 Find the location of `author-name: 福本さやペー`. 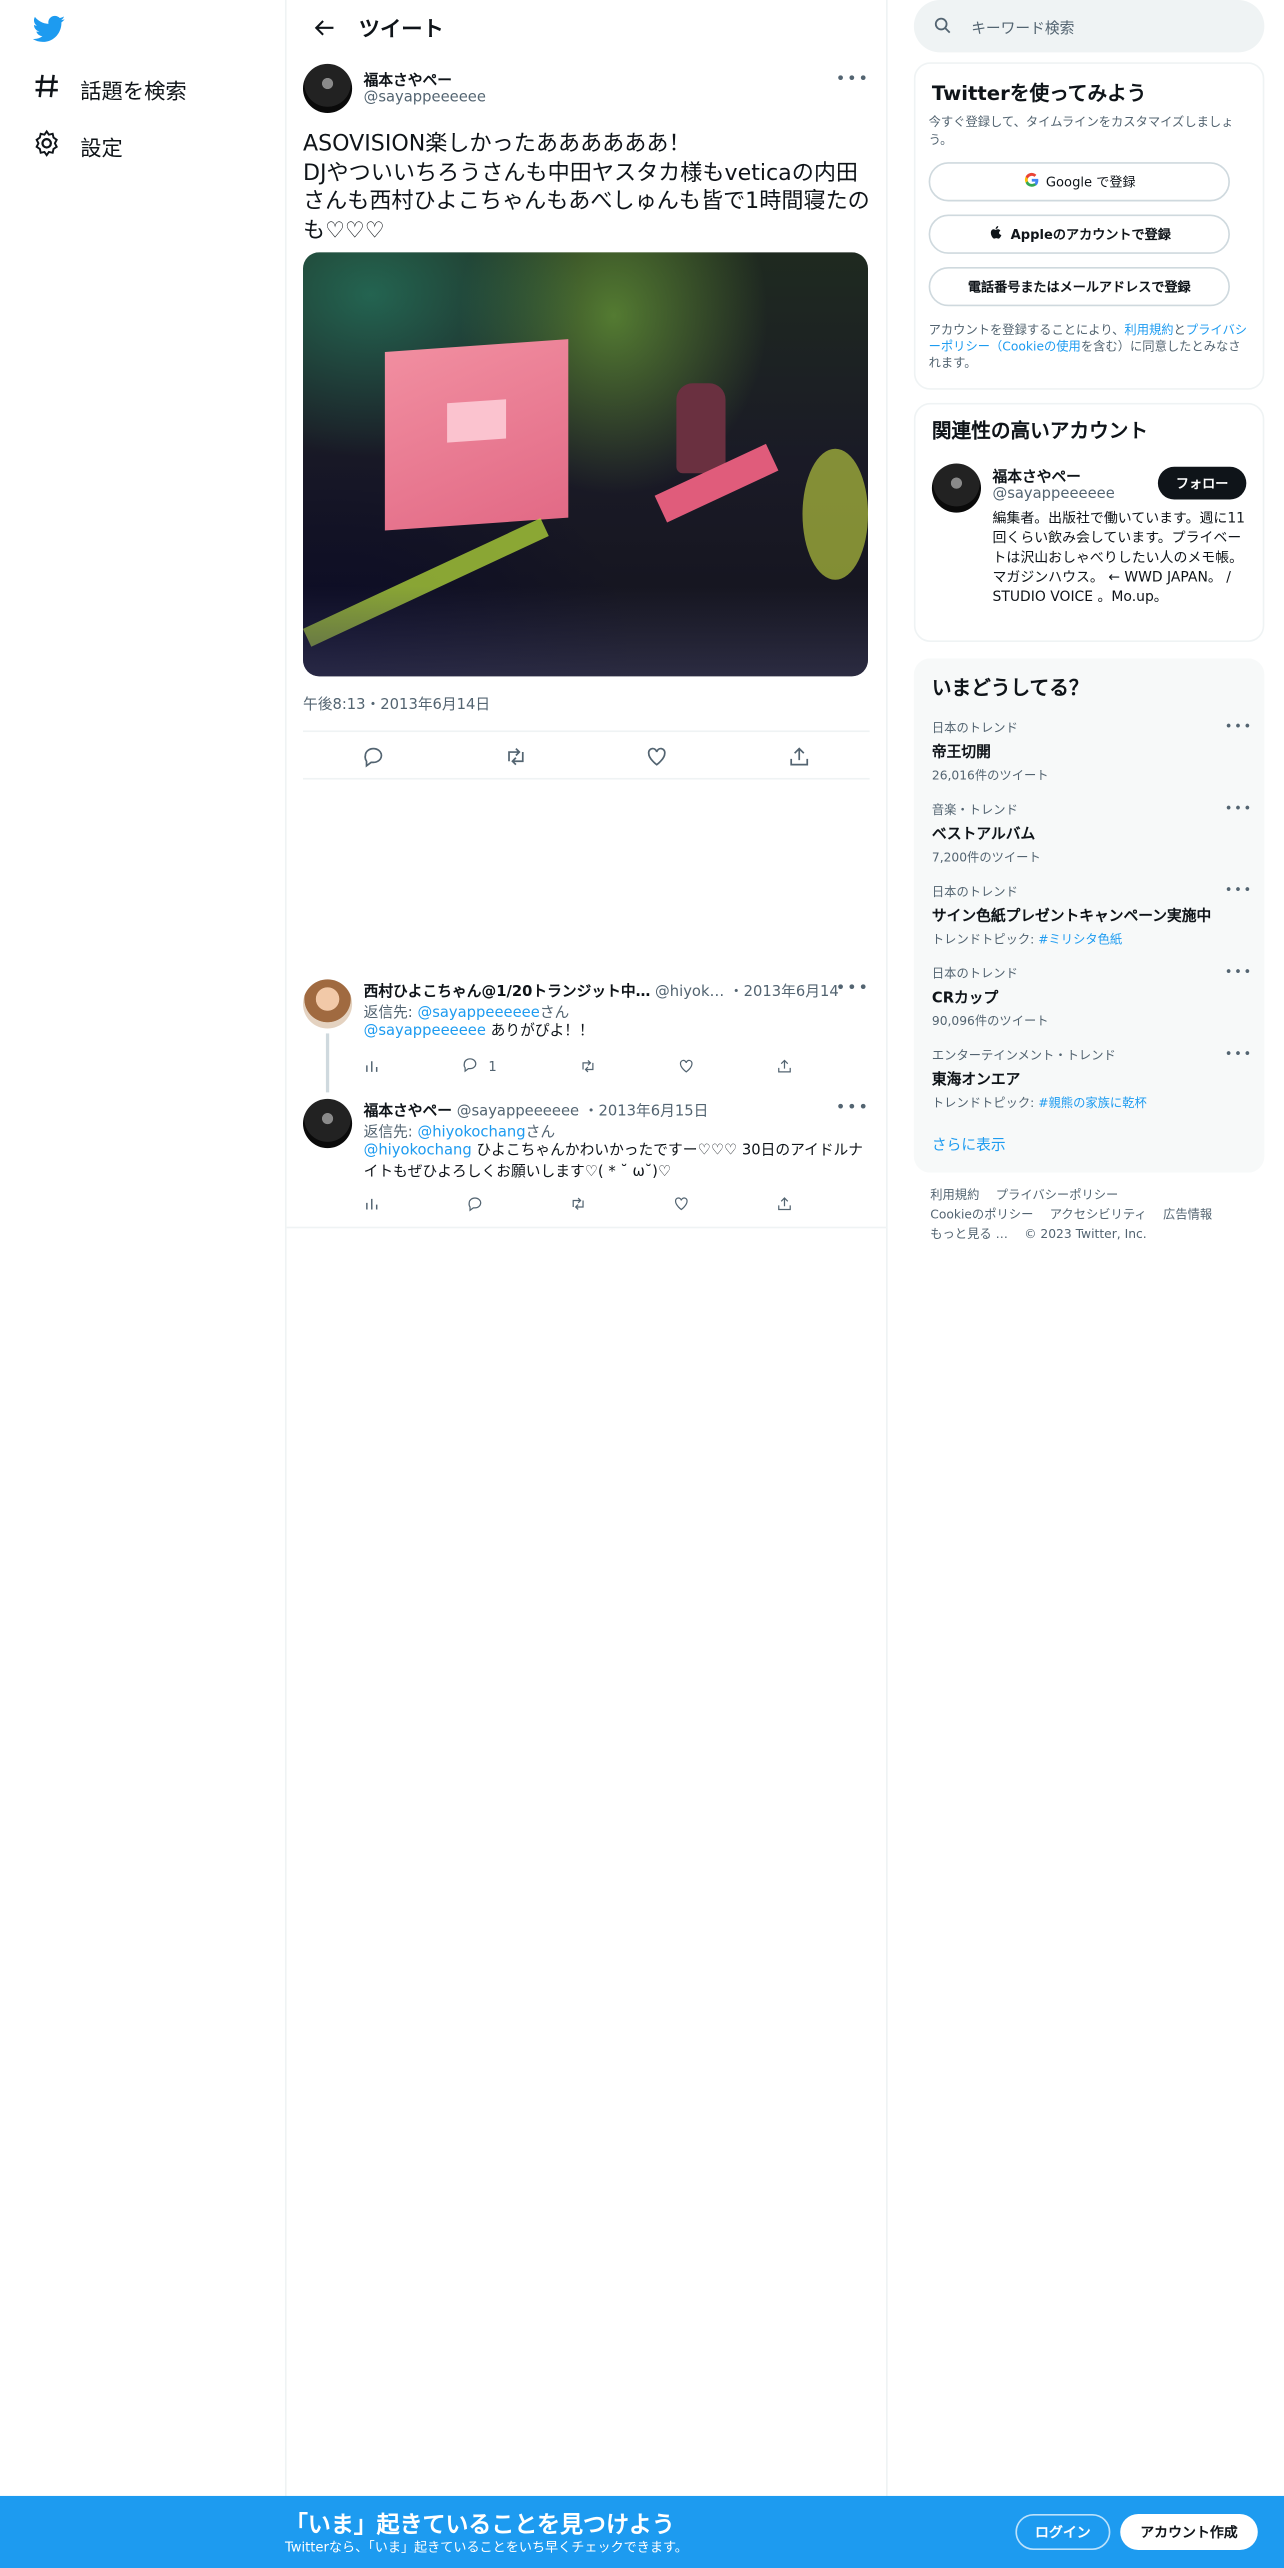

author-name: 福本さやペー is located at coordinates (408, 79).